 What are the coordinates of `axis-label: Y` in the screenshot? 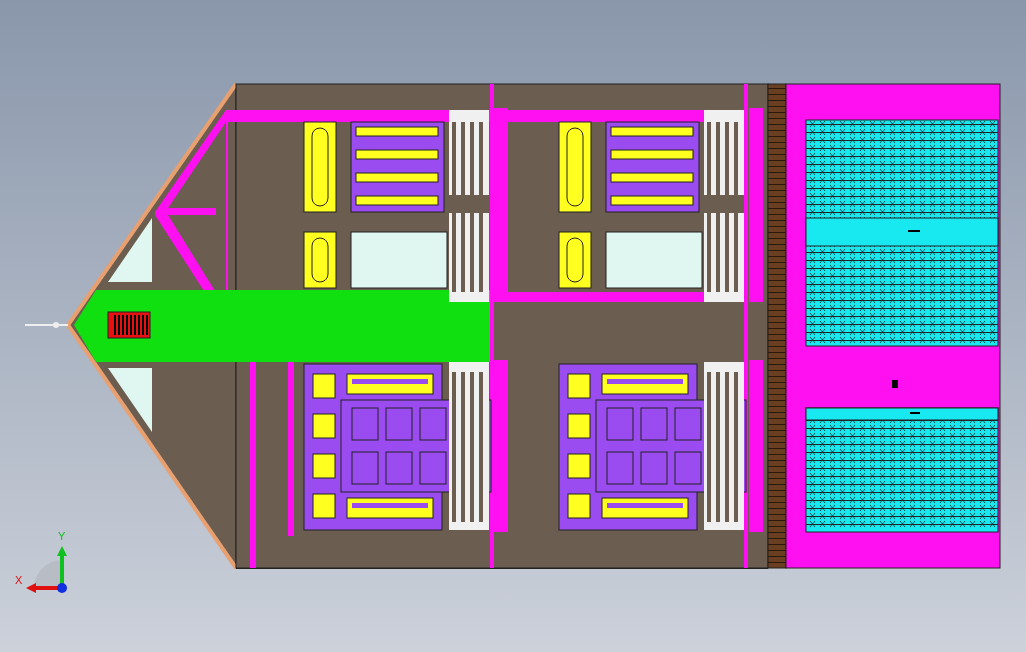 It's located at (62, 536).